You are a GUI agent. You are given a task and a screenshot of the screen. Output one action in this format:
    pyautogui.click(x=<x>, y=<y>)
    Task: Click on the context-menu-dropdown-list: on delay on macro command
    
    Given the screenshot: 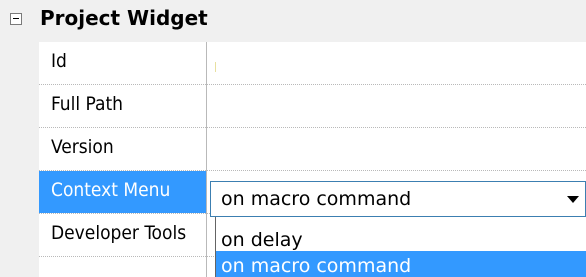 What is the action you would take?
    pyautogui.click(x=400, y=247)
    